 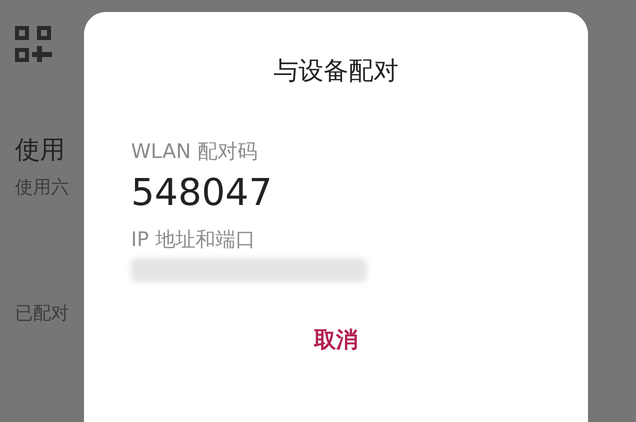 I want to click on qr-code-icon, so click(x=34, y=44).